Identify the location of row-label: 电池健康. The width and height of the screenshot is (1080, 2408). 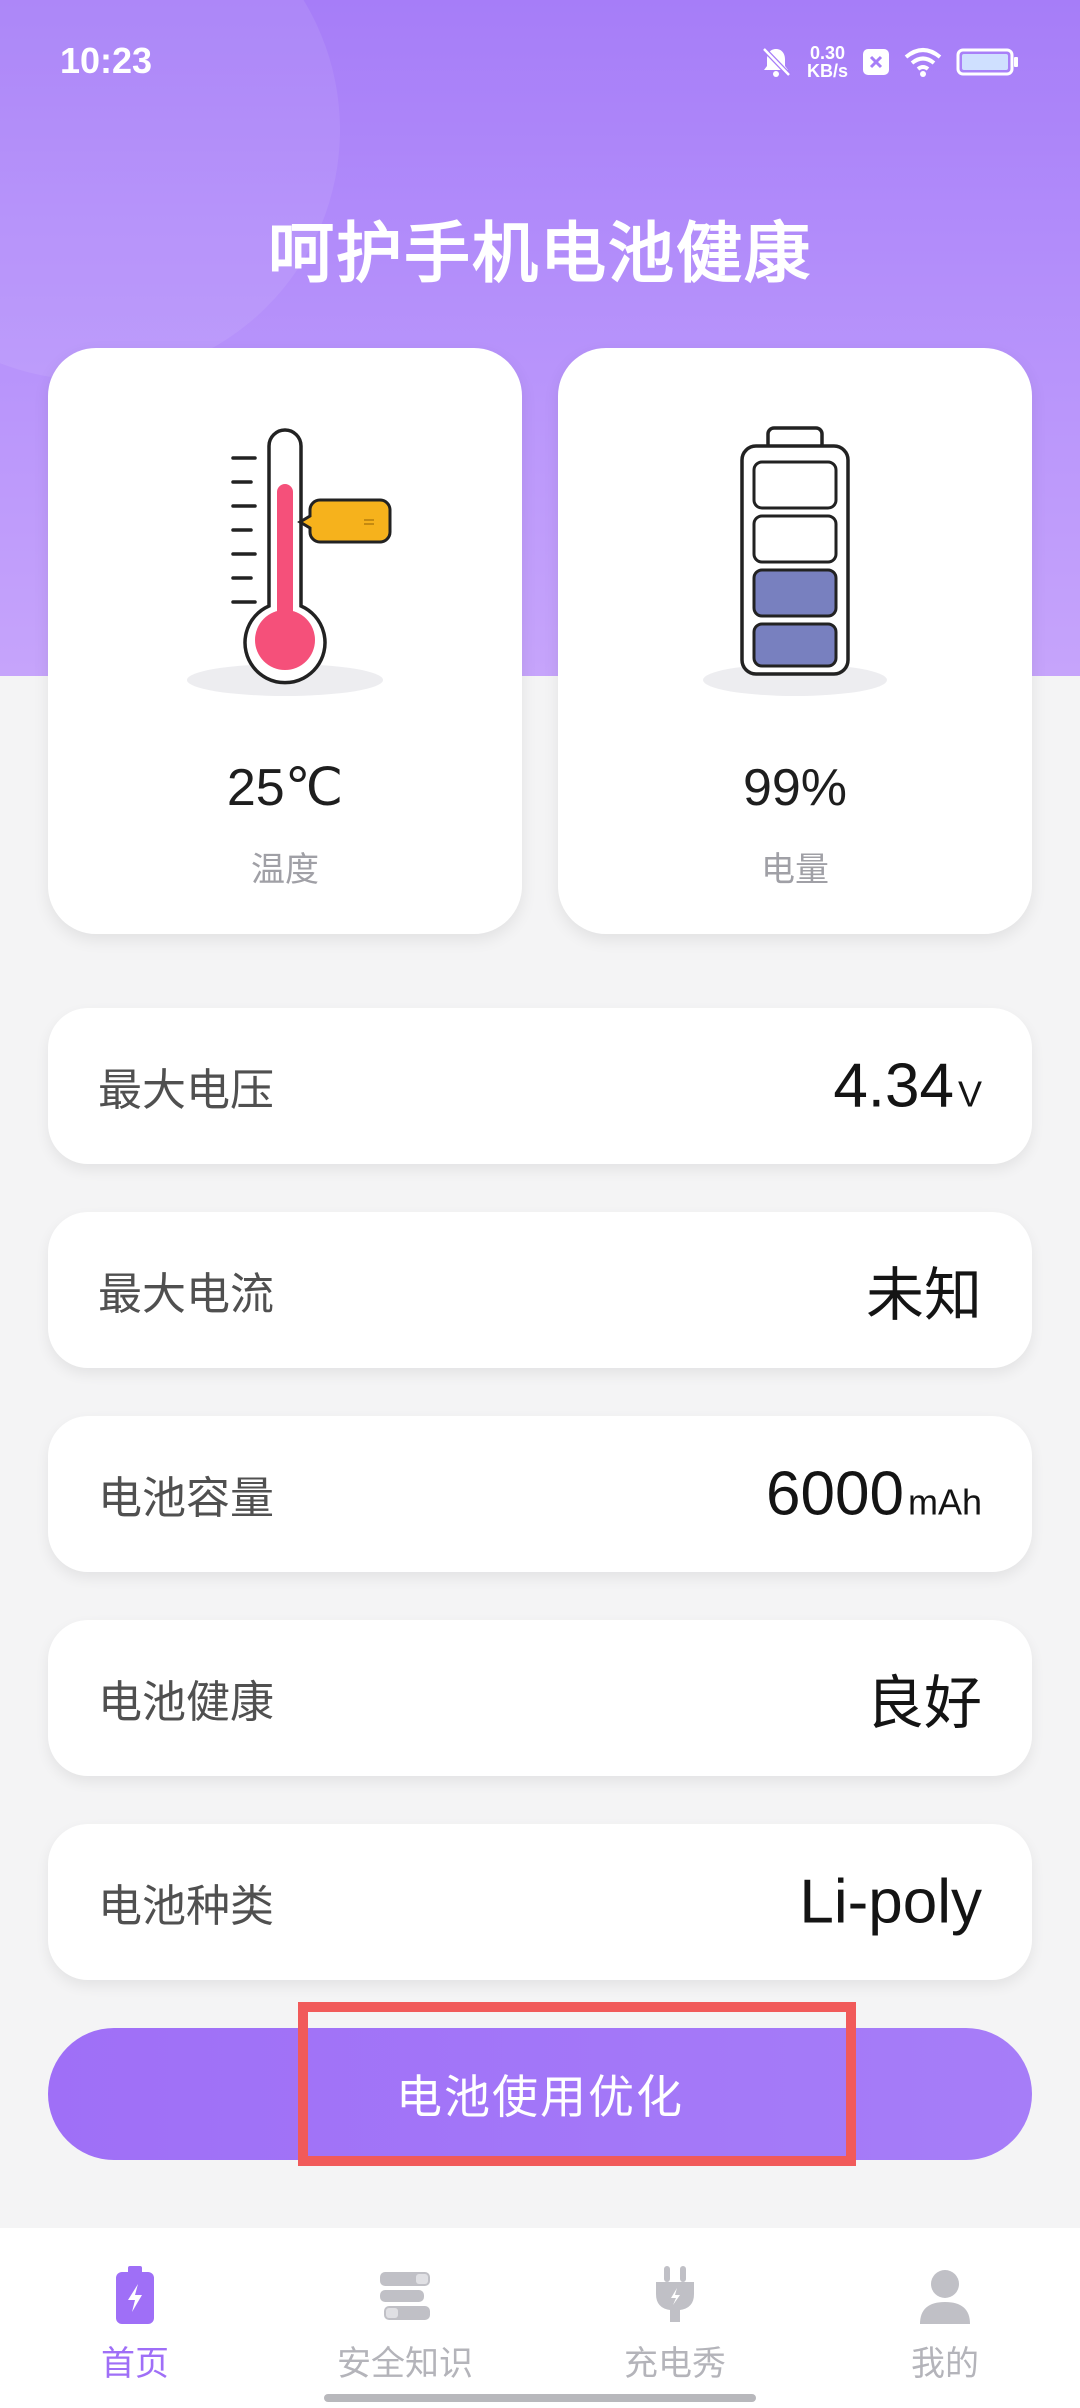
(186, 1702).